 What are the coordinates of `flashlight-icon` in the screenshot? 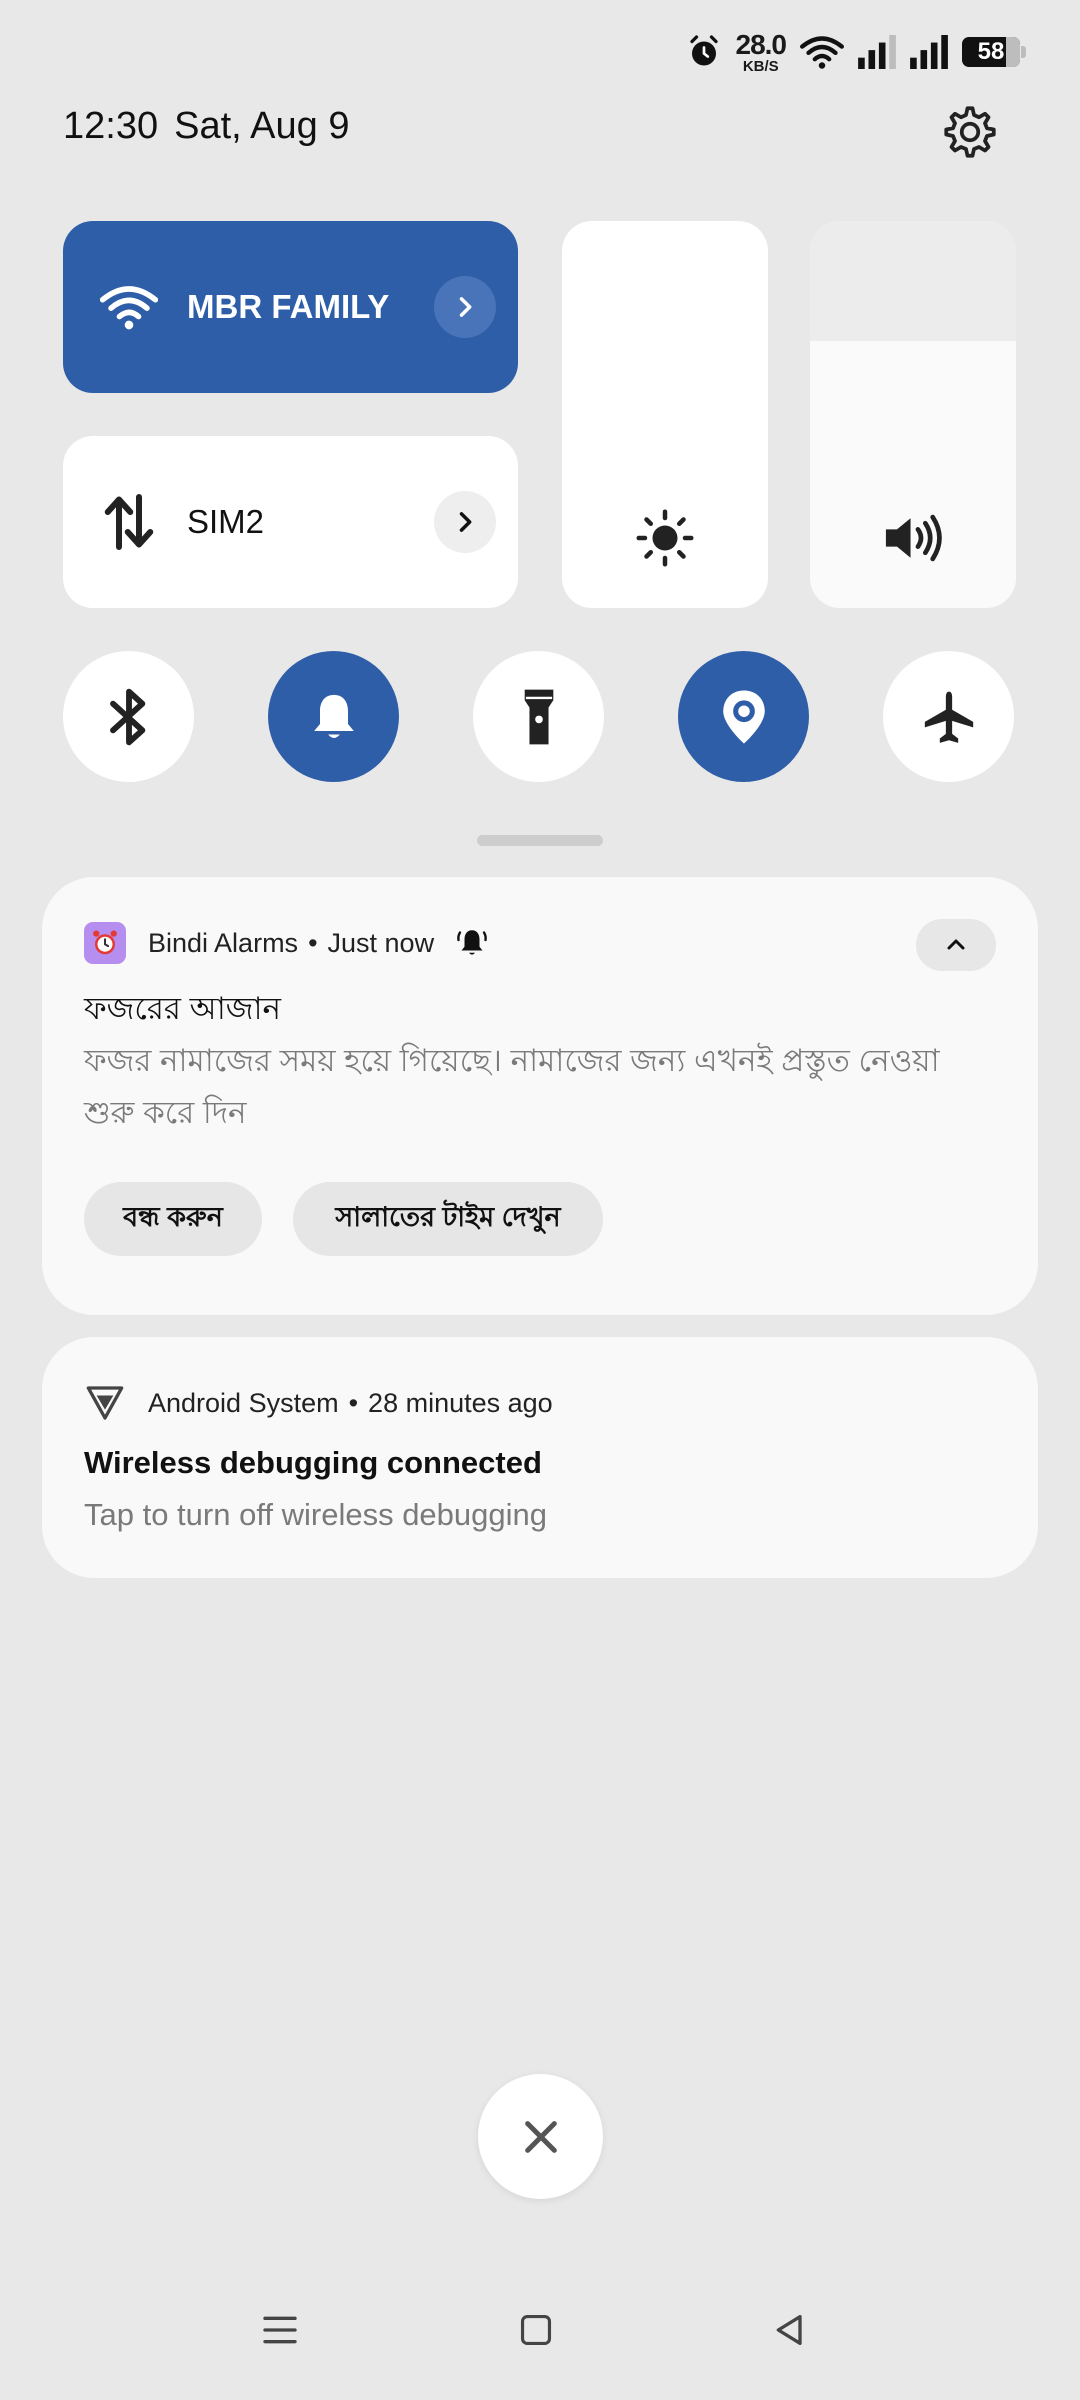 It's located at (538, 716).